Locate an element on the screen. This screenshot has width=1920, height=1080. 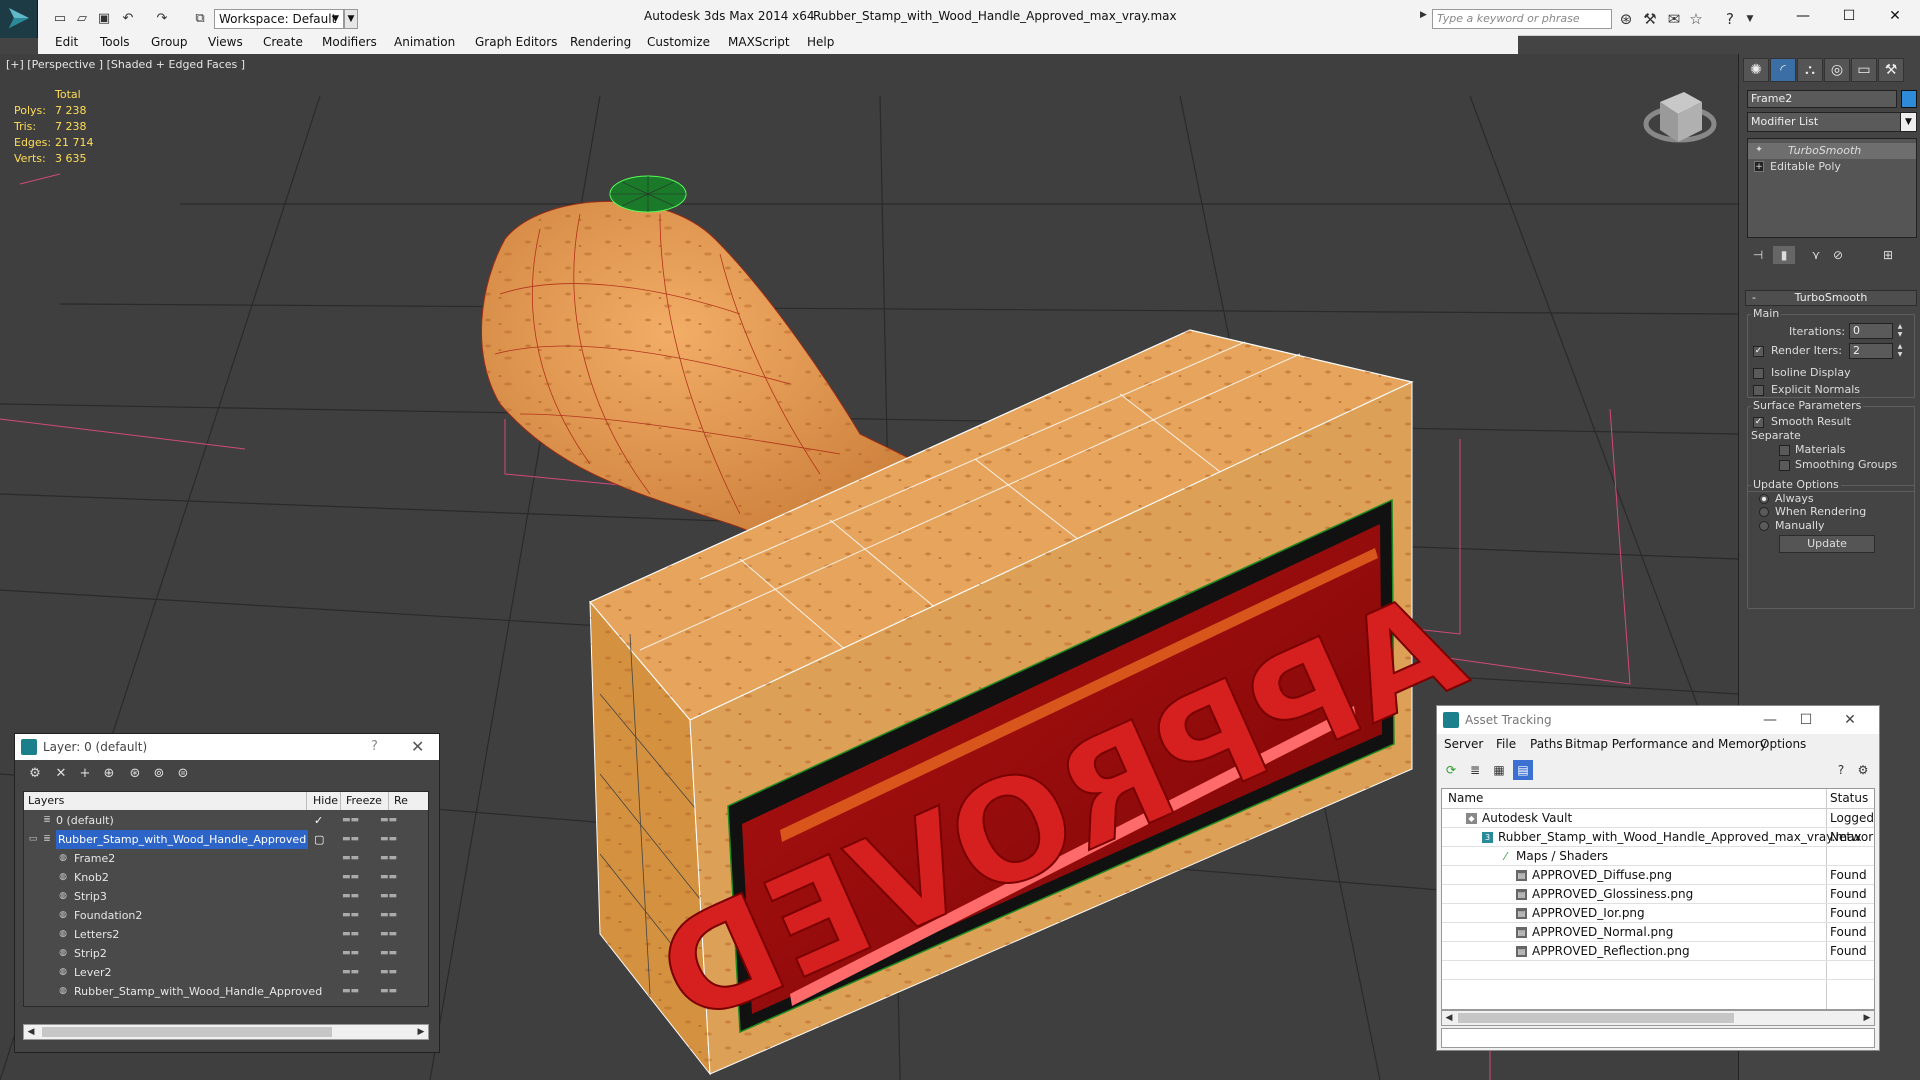
menu-rendering: Rendering is located at coordinates (600, 42).